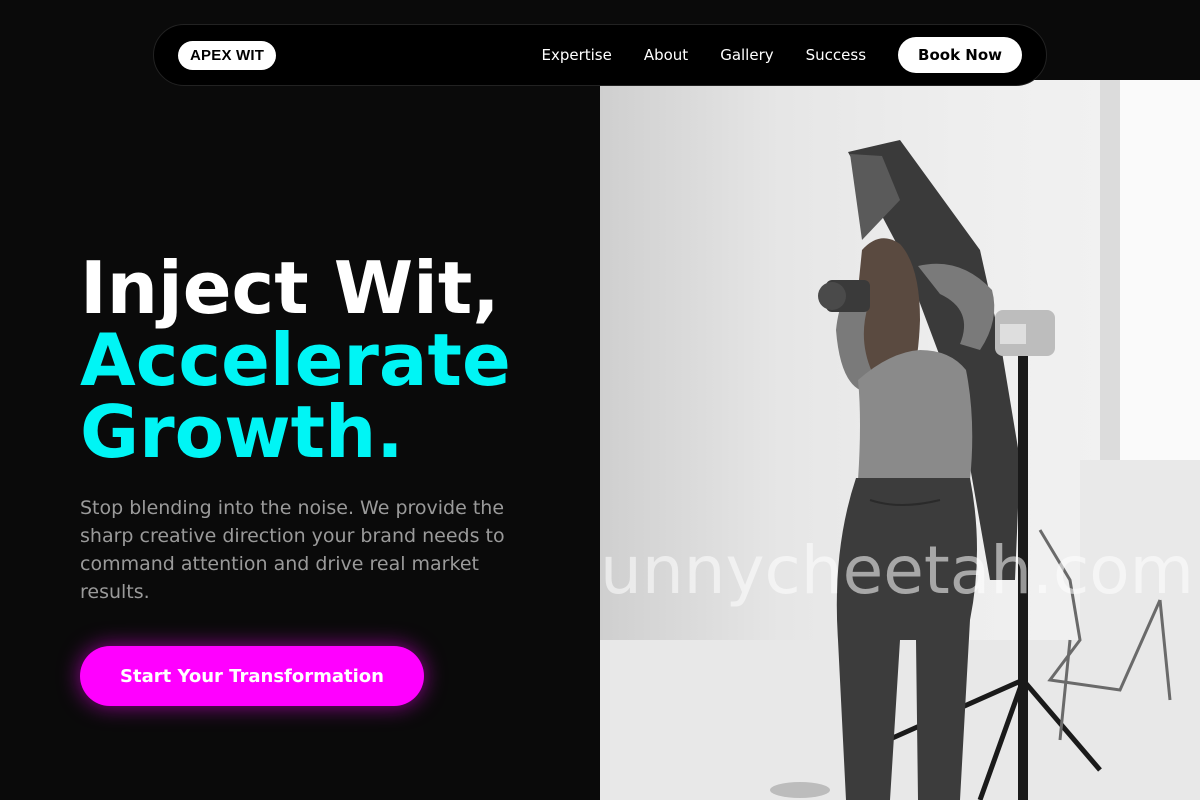 The width and height of the screenshot is (1200, 800). Describe the element at coordinates (897, 570) in the screenshot. I see `image-watermark: unnycheetah.com` at that location.